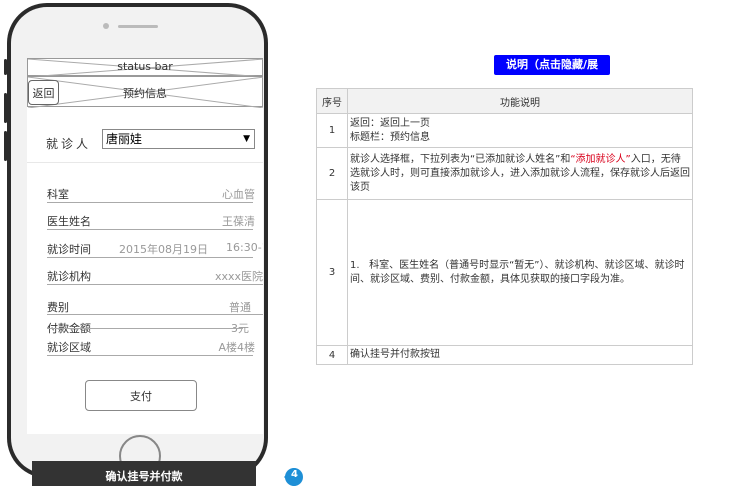 This screenshot has height=493, width=741. I want to click on row-description: 确认挂号并付款按钮, so click(520, 355).